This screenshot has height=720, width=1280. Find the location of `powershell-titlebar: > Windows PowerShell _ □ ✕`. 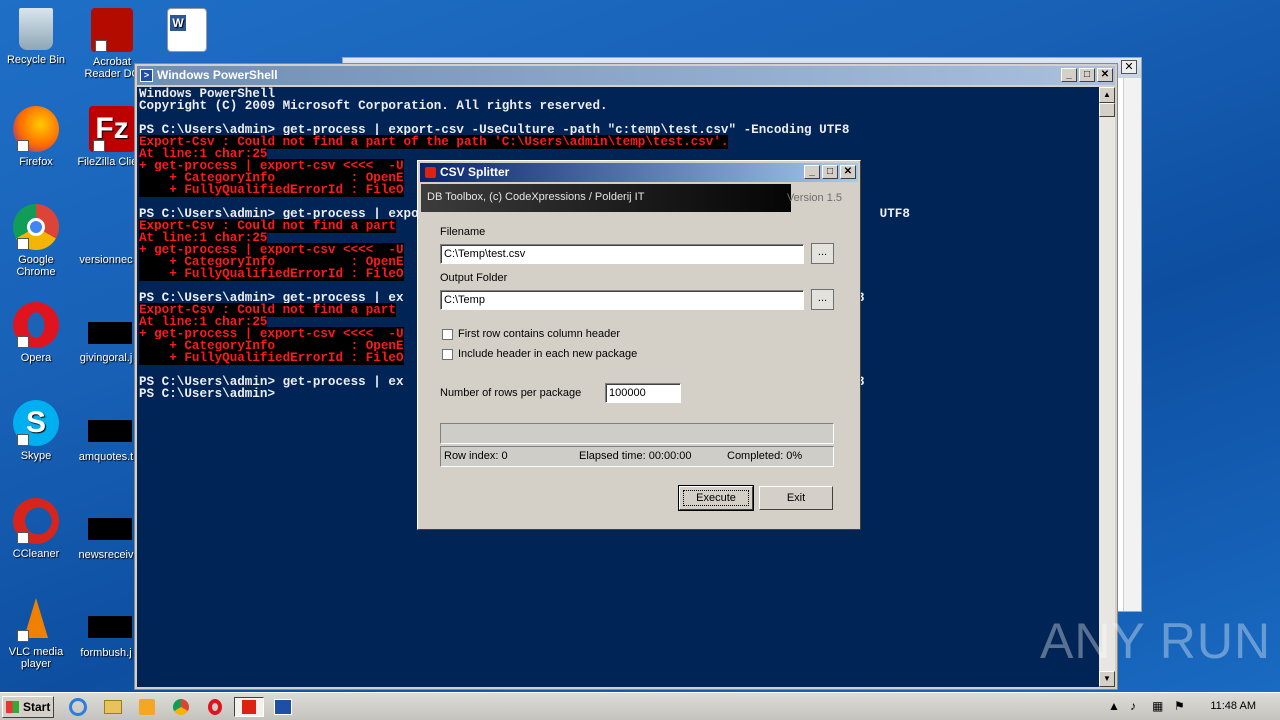

powershell-titlebar: > Windows PowerShell _ □ ✕ is located at coordinates (626, 75).